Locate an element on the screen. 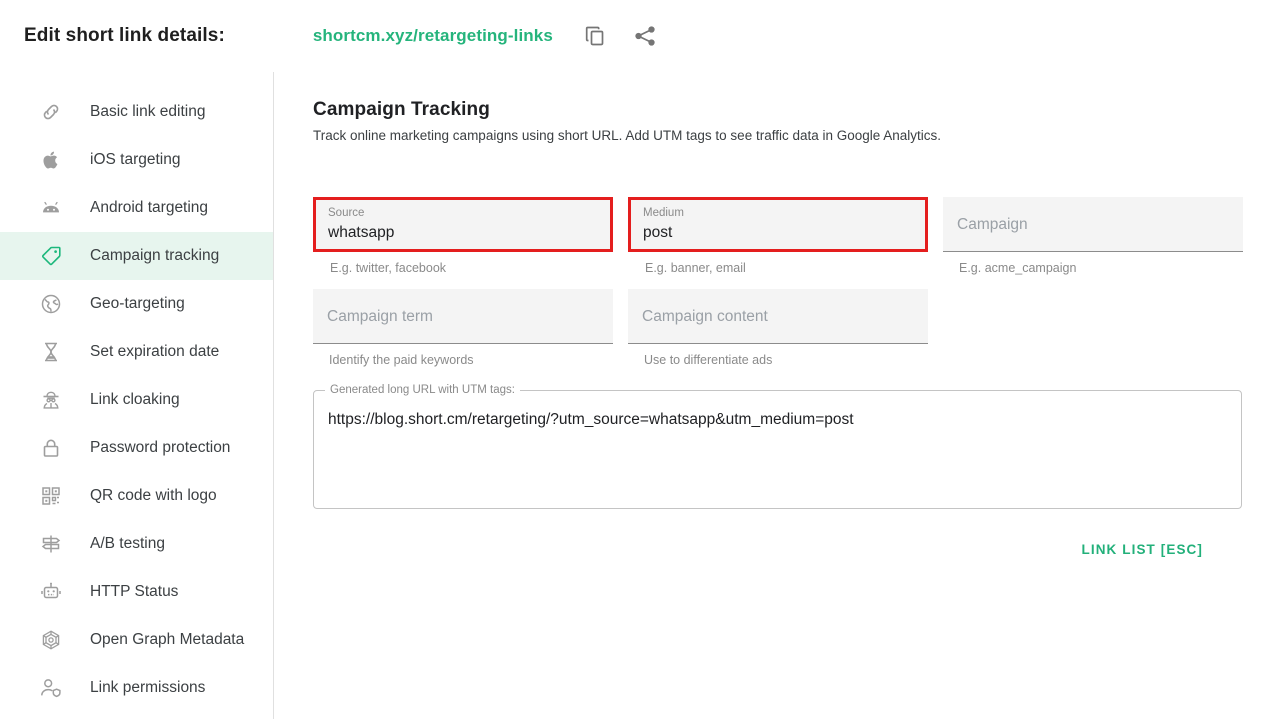 The image size is (1287, 719). sidebar-item-label: A/B testing is located at coordinates (127, 543).